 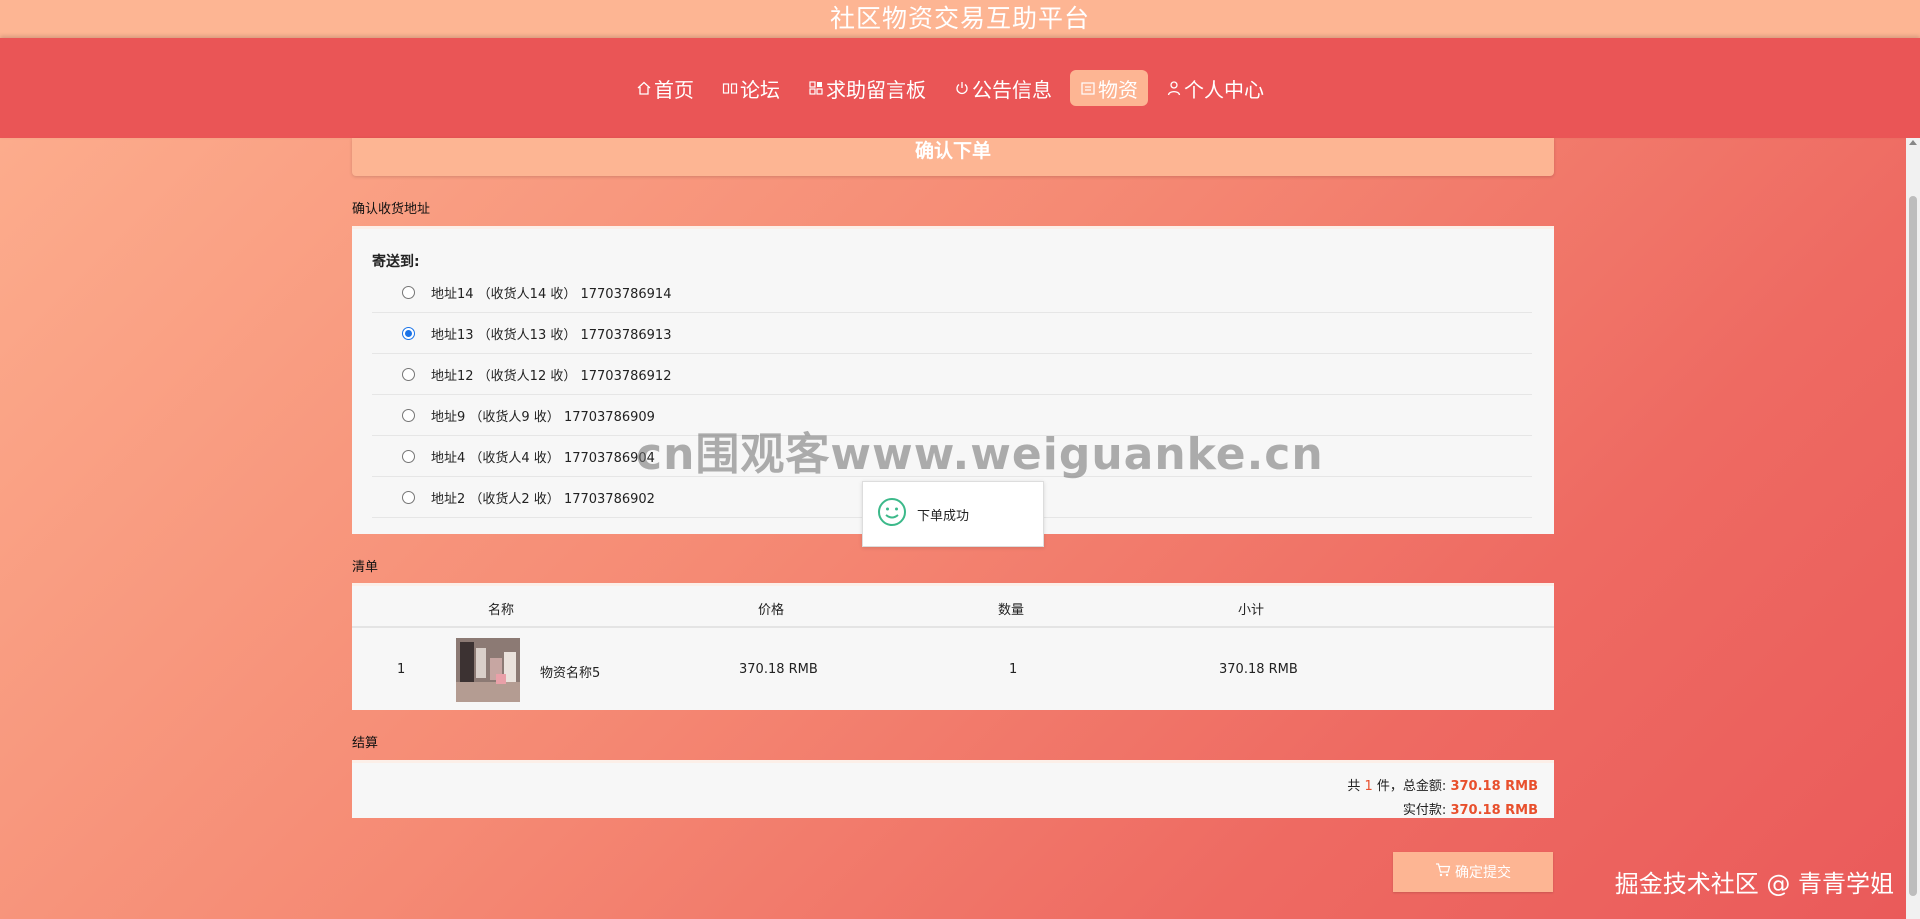 What do you see at coordinates (1483, 873) in the screenshot?
I see `submit-label: 确定提交` at bounding box center [1483, 873].